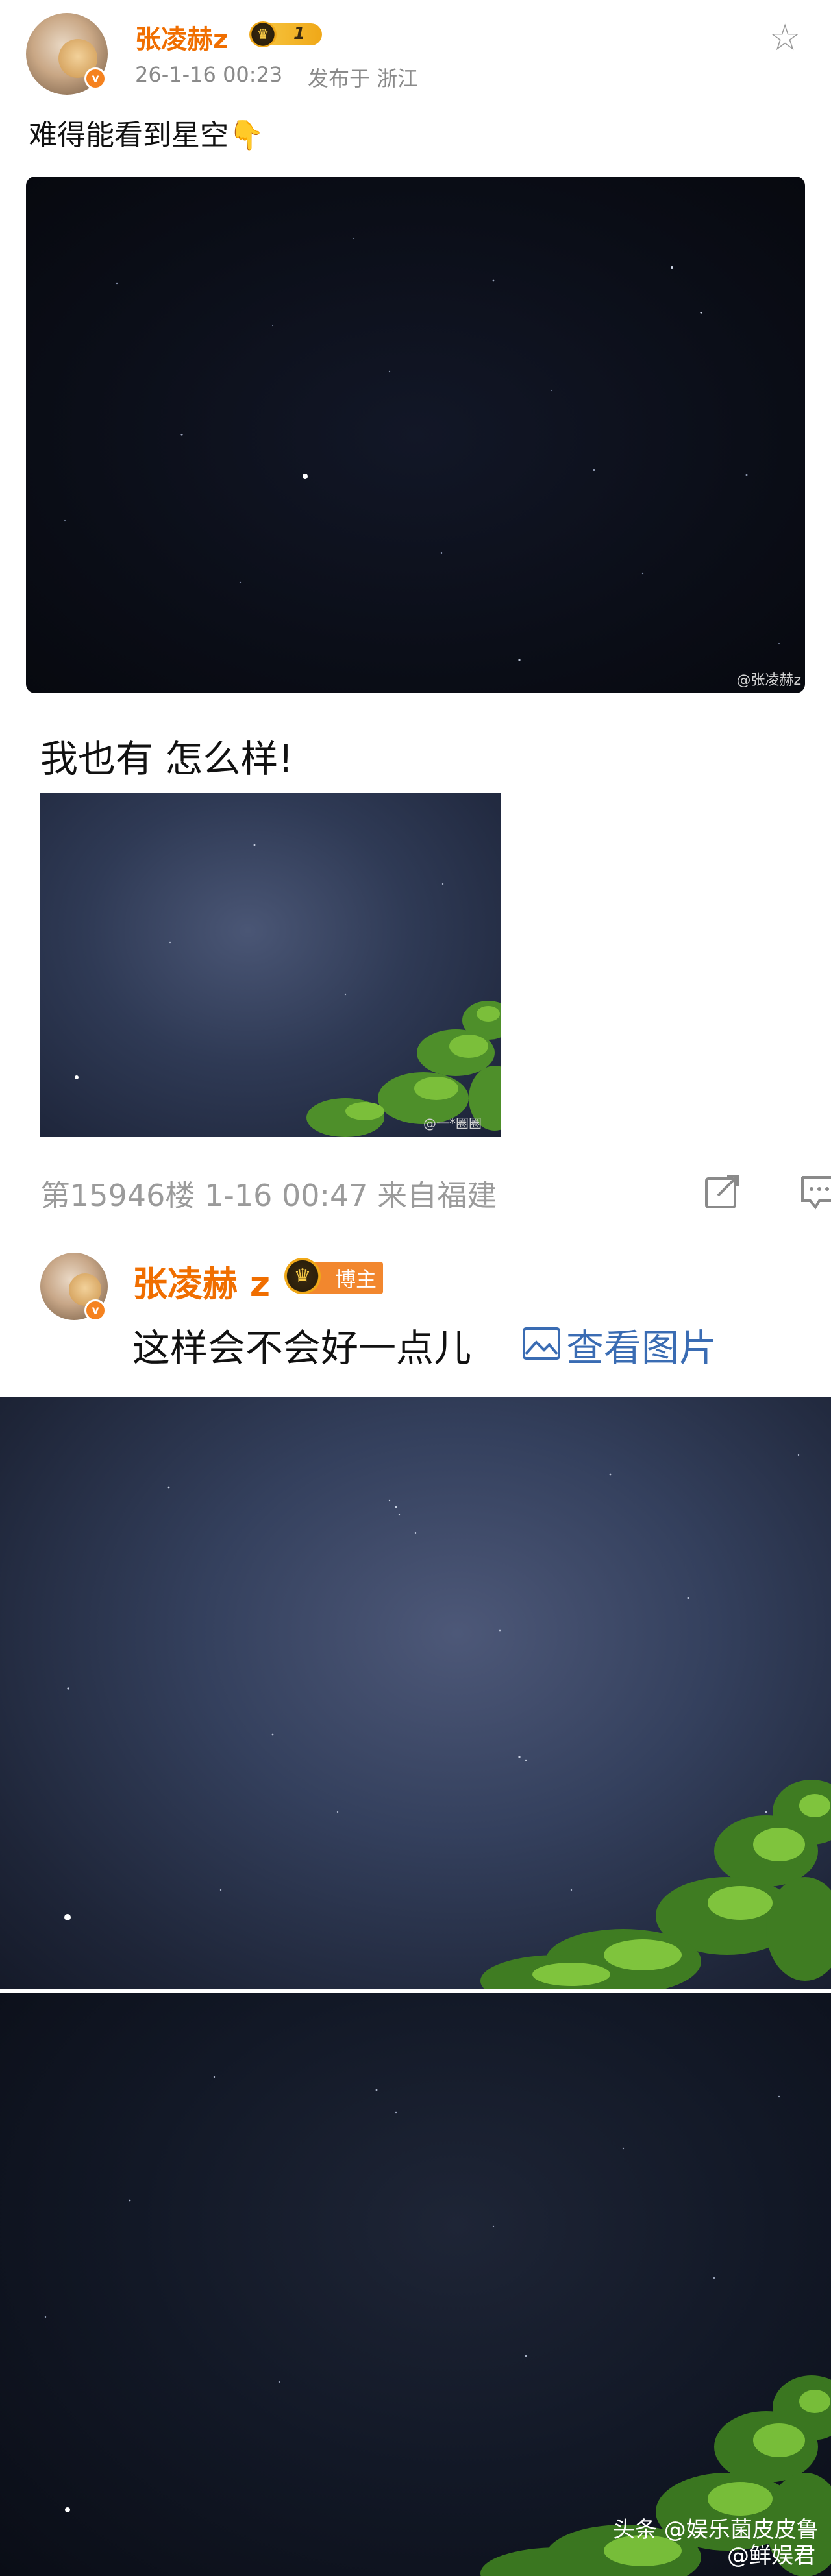 The image size is (831, 2576). Describe the element at coordinates (785, 38) in the screenshot. I see `star-icon: ☆` at that location.